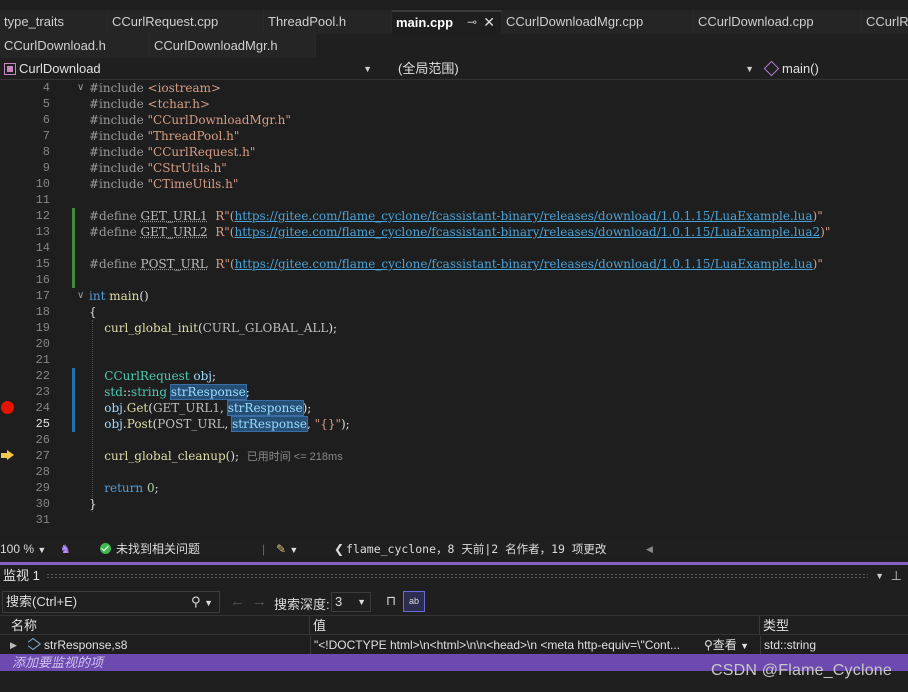 This screenshot has width=908, height=692. I want to click on code-text: curl_global_init(CURL_GLOBAL_ALL);, so click(221, 328).